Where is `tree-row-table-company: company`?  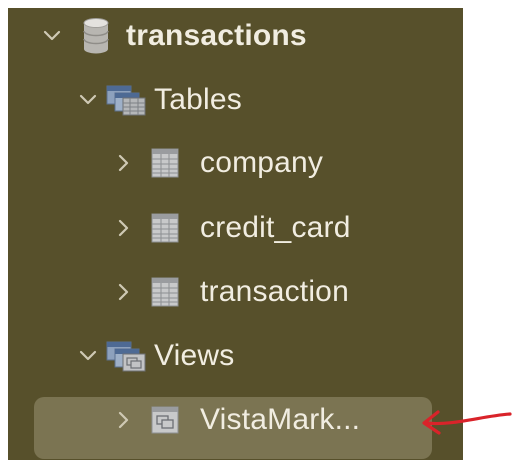 tree-row-table-company: company is located at coordinates (218, 163).